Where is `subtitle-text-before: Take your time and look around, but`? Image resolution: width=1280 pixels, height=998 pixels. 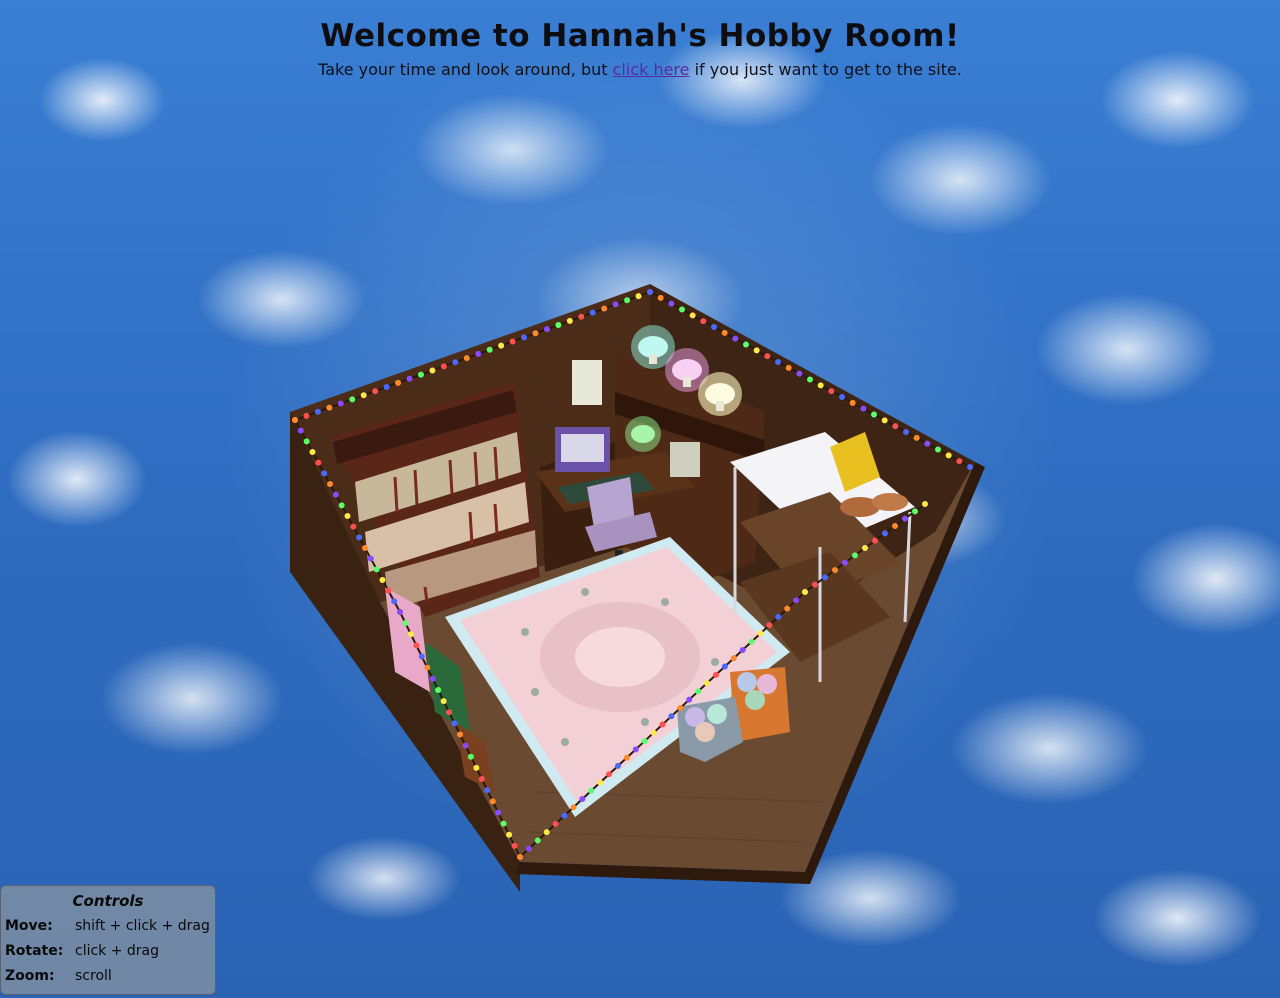 subtitle-text-before: Take your time and look around, but is located at coordinates (465, 69).